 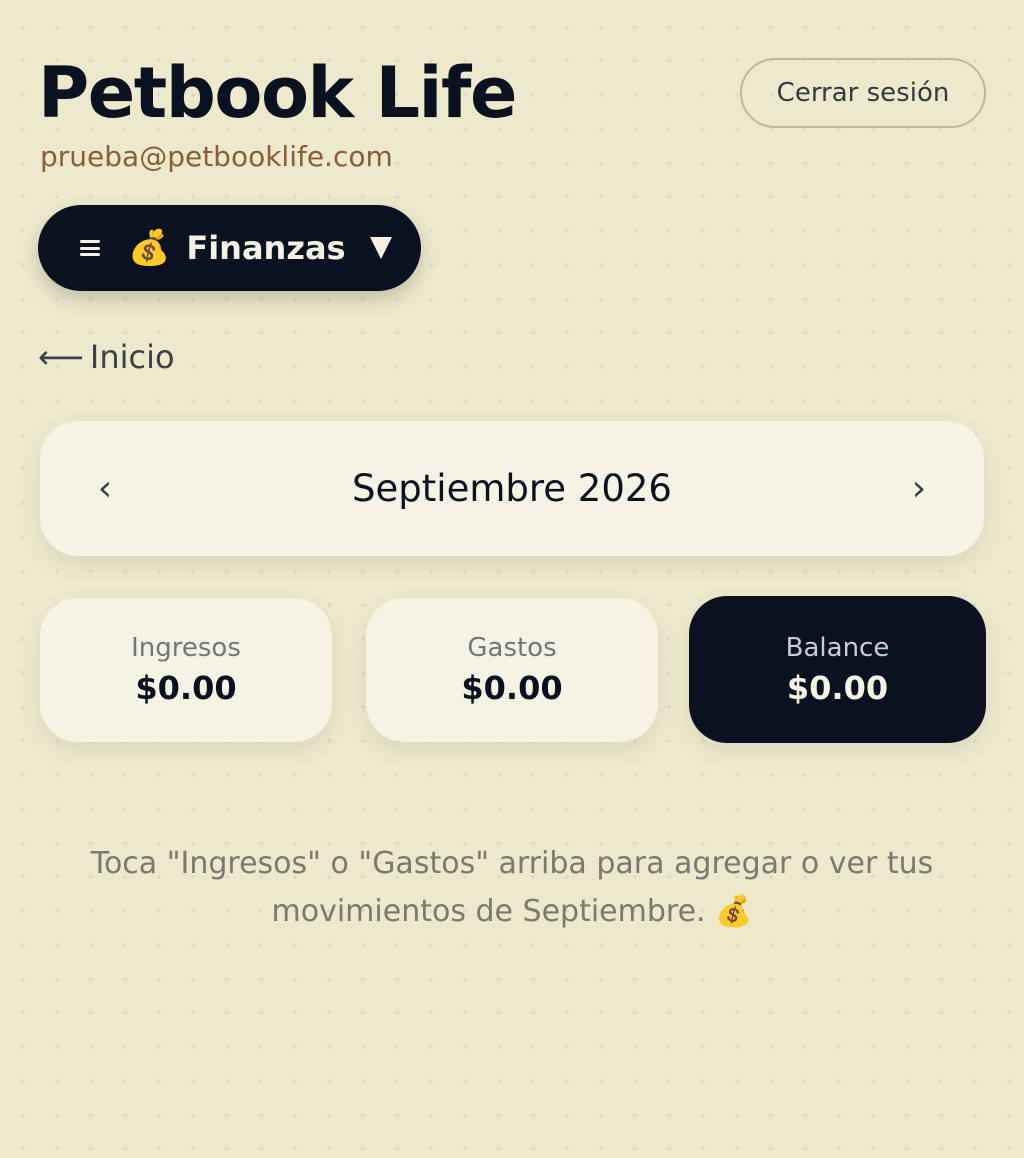 What do you see at coordinates (837, 647) in the screenshot?
I see `balance-label: Balance` at bounding box center [837, 647].